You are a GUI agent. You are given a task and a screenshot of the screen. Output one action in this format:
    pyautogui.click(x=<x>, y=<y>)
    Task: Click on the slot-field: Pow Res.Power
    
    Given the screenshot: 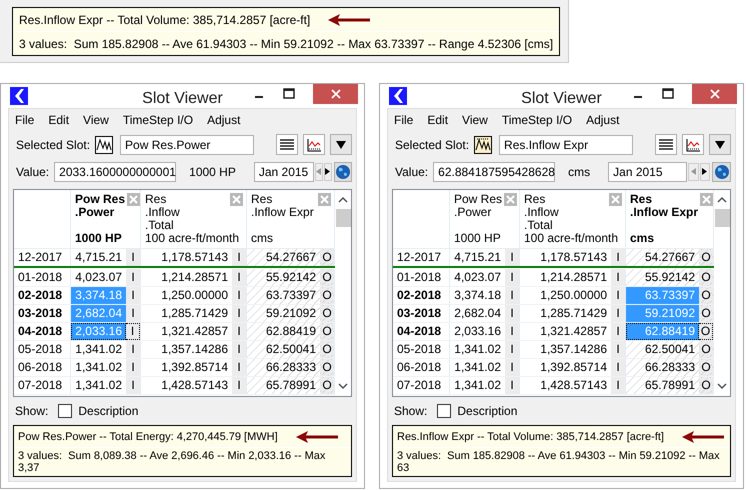 What is the action you would take?
    pyautogui.click(x=187, y=144)
    